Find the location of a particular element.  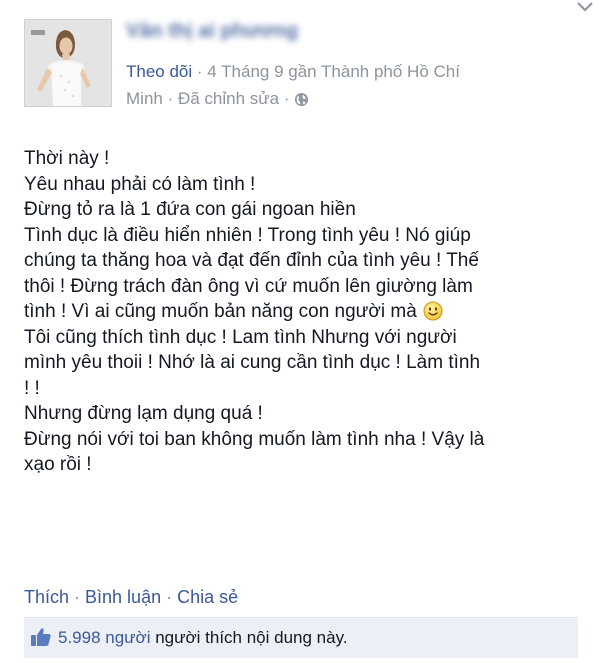

follow-link: Theo dõi is located at coordinates (159, 71).